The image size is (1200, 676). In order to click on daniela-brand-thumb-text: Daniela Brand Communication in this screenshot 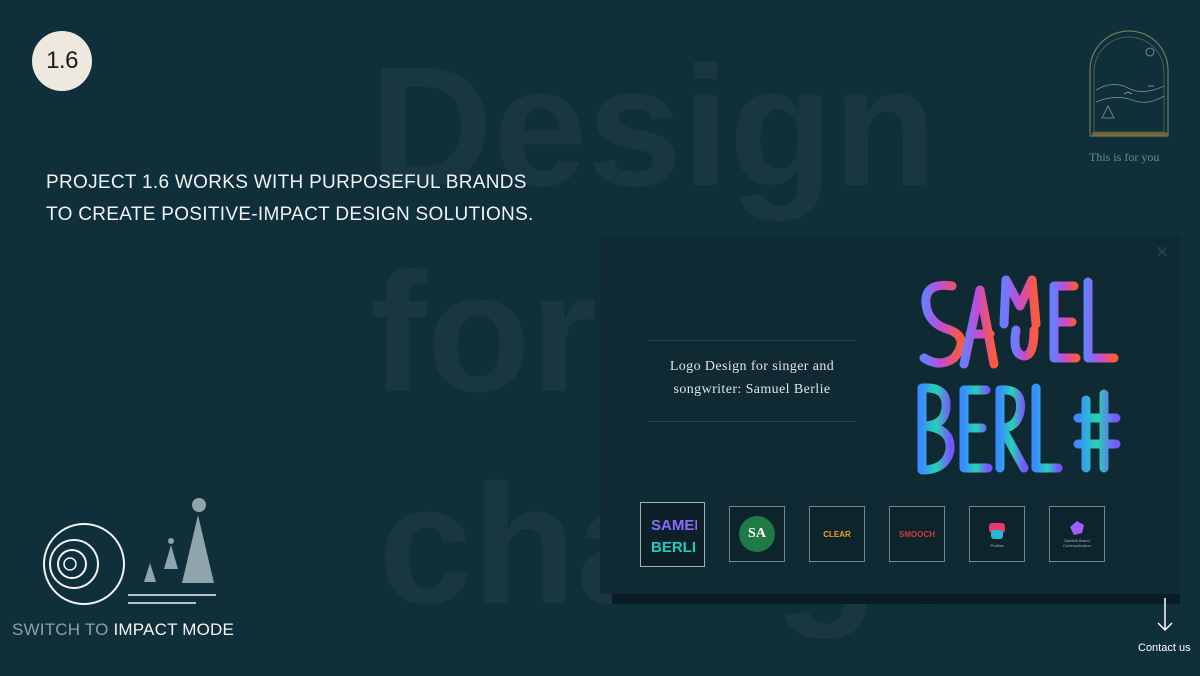, I will do `click(1077, 543)`.